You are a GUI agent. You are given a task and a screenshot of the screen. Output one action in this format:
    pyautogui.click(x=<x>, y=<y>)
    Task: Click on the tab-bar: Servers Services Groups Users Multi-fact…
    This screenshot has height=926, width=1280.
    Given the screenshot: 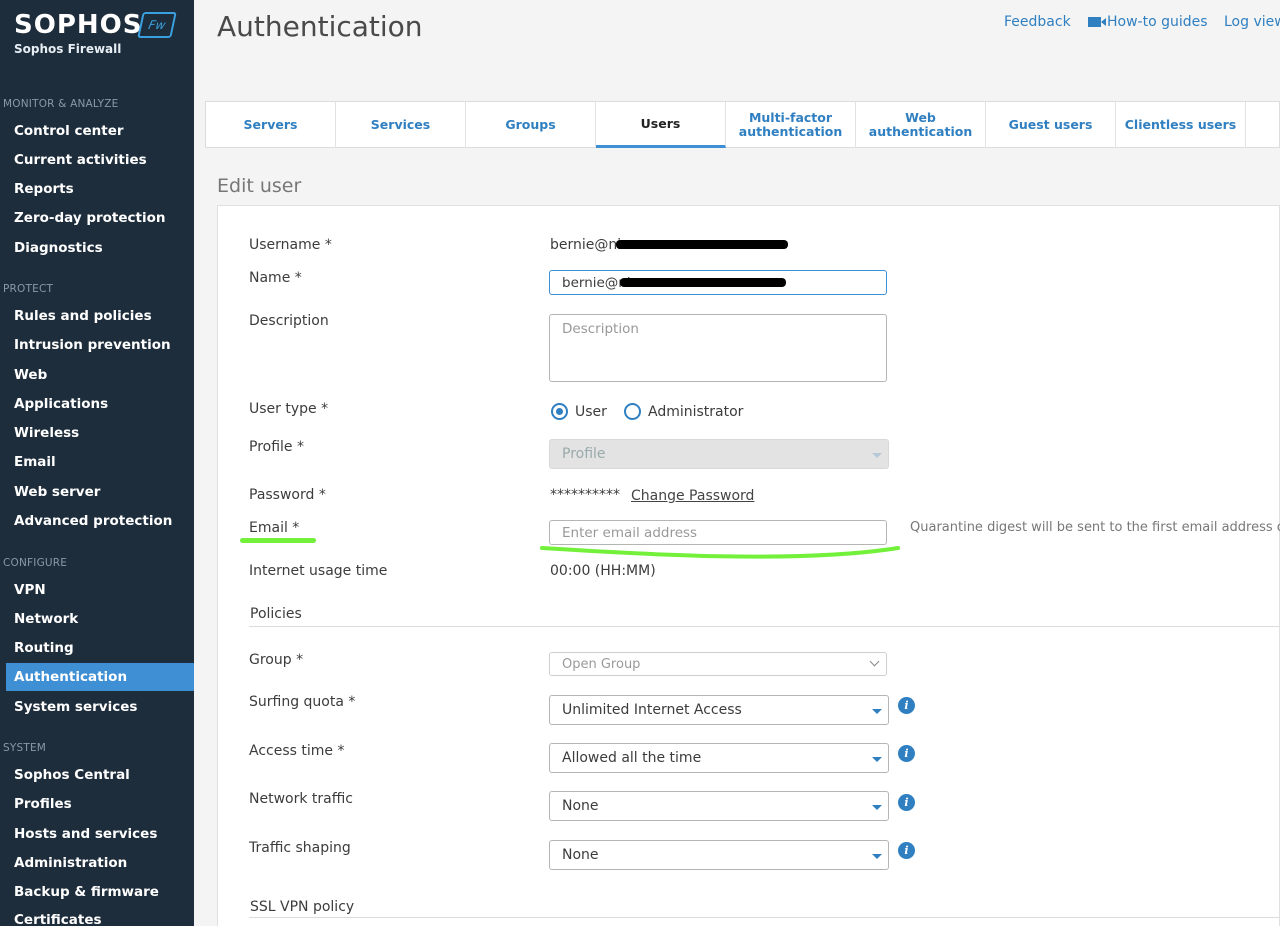 What is the action you would take?
    pyautogui.click(x=742, y=124)
    